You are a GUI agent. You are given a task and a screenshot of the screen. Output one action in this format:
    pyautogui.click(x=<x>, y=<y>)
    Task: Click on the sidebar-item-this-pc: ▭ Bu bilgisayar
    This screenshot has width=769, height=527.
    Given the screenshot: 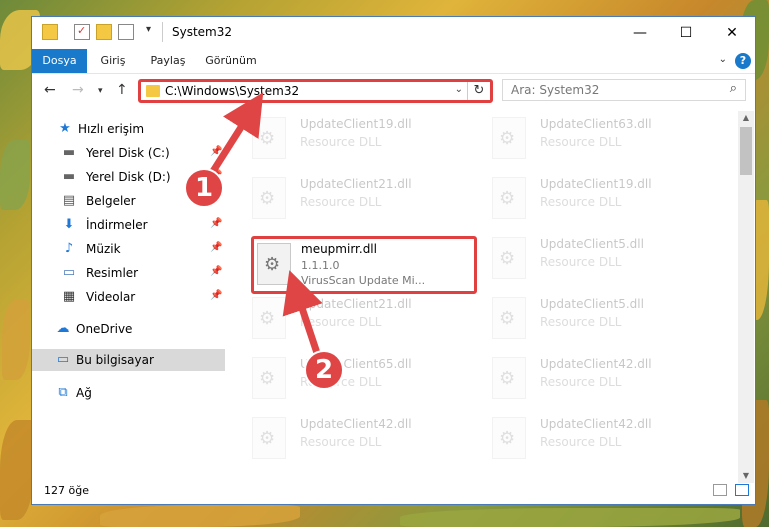 What is the action you would take?
    pyautogui.click(x=128, y=360)
    